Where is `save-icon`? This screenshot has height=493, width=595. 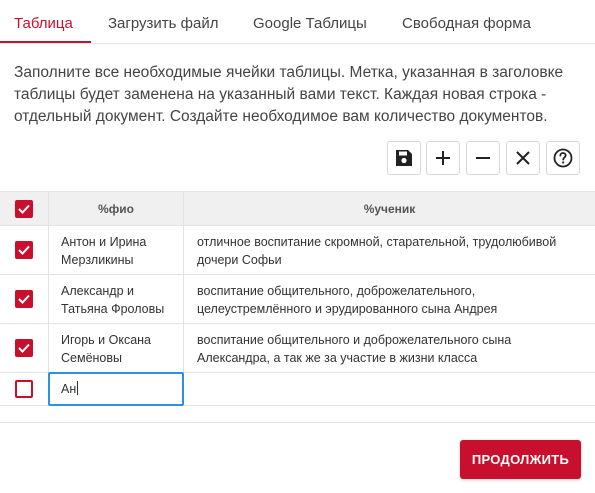 save-icon is located at coordinates (404, 158).